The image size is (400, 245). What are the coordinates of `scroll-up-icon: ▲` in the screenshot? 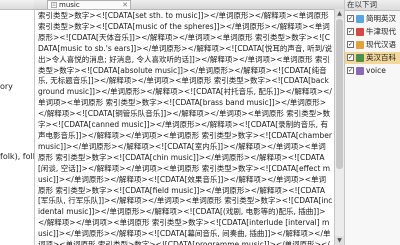 It's located at (339, 13).